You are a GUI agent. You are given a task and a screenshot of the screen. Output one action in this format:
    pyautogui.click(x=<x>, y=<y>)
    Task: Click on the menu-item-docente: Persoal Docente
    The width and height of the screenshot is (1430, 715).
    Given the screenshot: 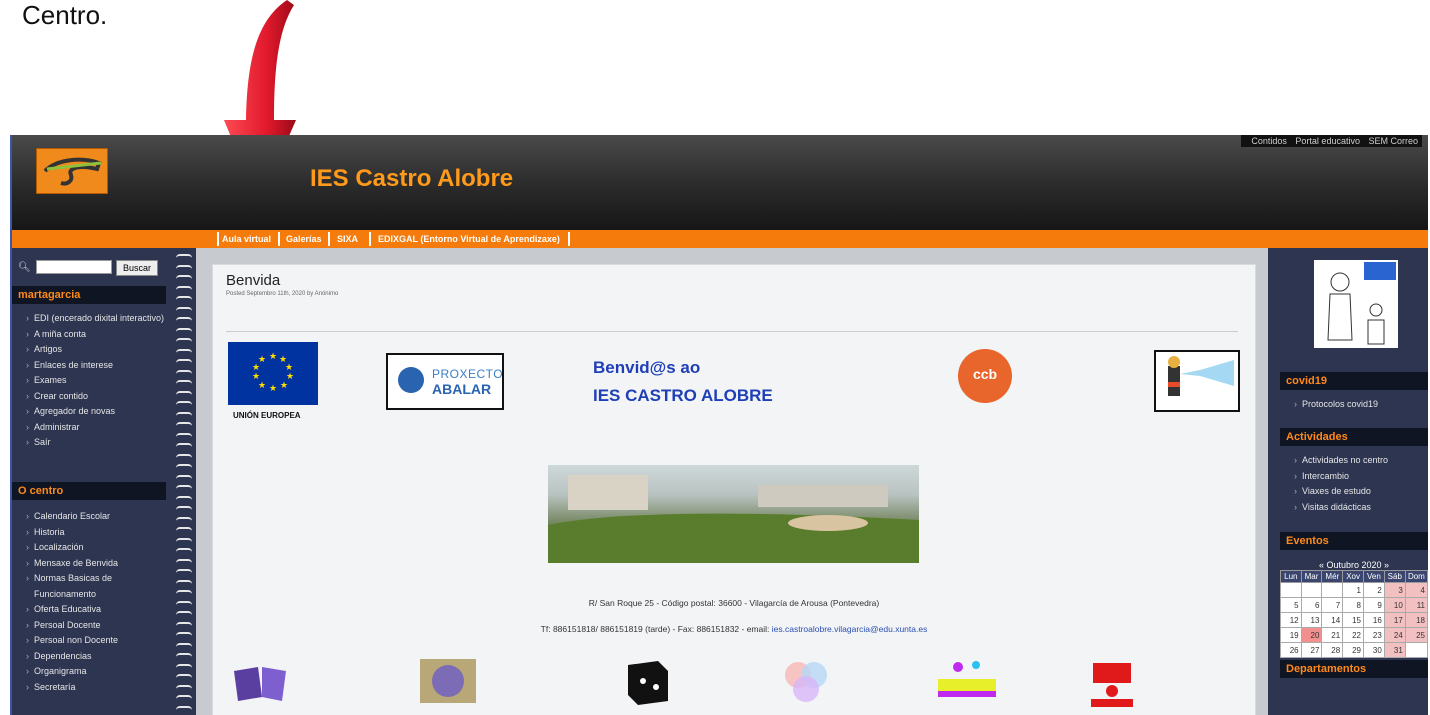 What is the action you would take?
    pyautogui.click(x=96, y=626)
    